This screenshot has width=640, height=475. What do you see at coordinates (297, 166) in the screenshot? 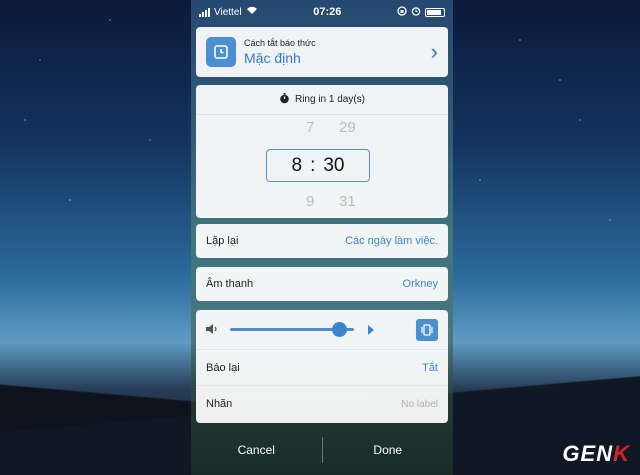
I see `selected-hour: 8` at bounding box center [297, 166].